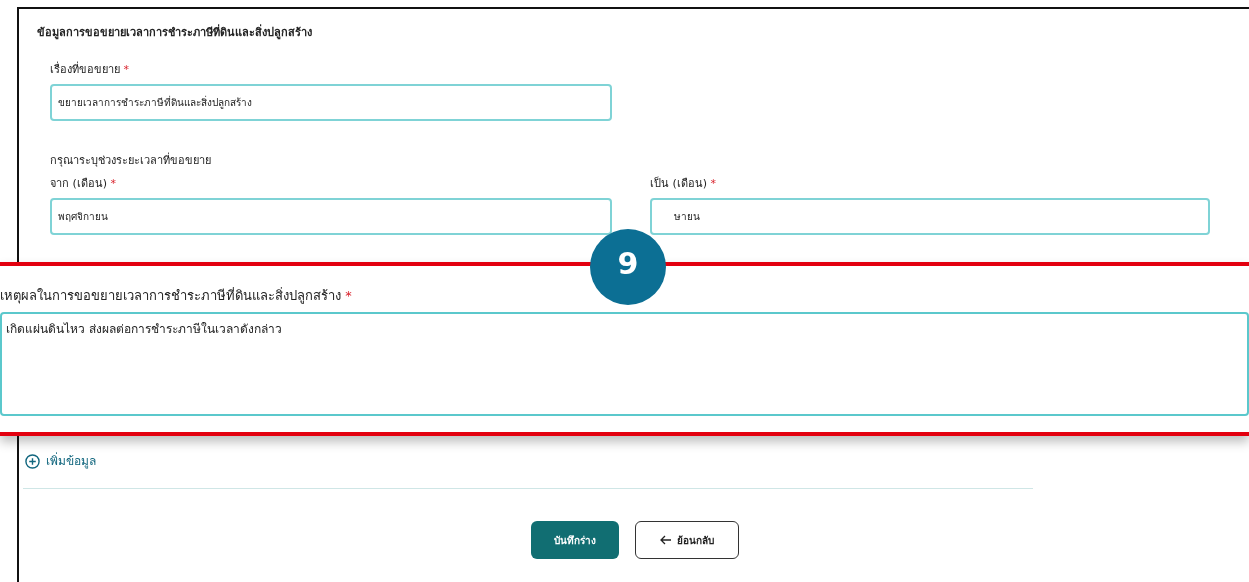 The width and height of the screenshot is (1249, 582). I want to click on field-label: เรื่องที่ขอขยาย *, so click(90, 69).